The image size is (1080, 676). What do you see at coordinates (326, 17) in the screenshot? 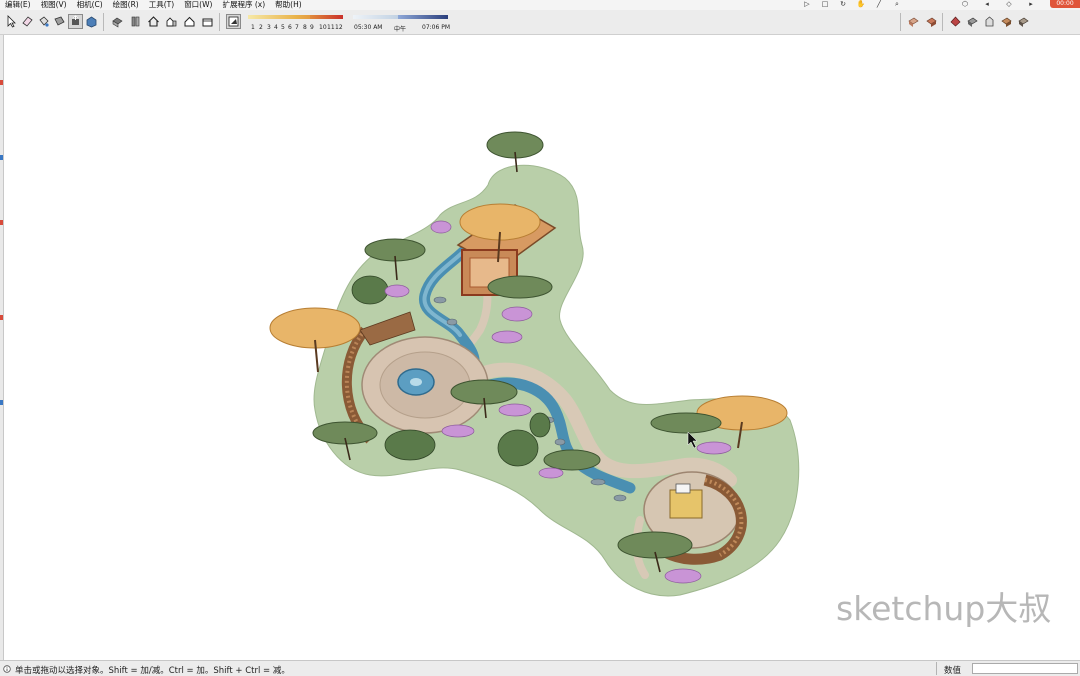
I see `month-slider-highlight` at bounding box center [326, 17].